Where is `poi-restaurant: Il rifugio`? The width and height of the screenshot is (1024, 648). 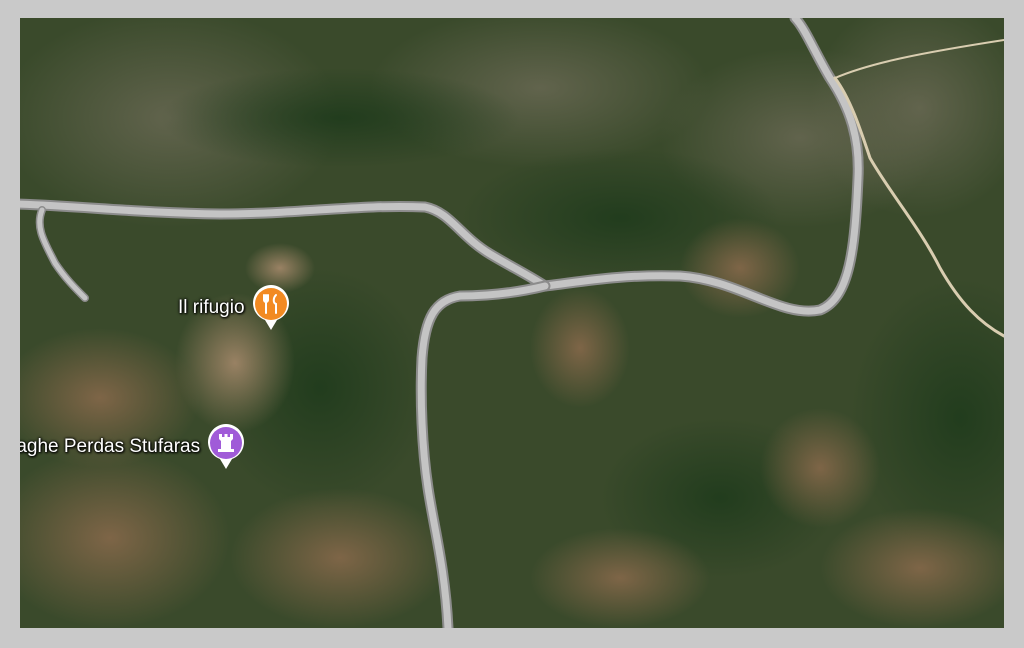
poi-restaurant: Il rifugio is located at coordinates (234, 308).